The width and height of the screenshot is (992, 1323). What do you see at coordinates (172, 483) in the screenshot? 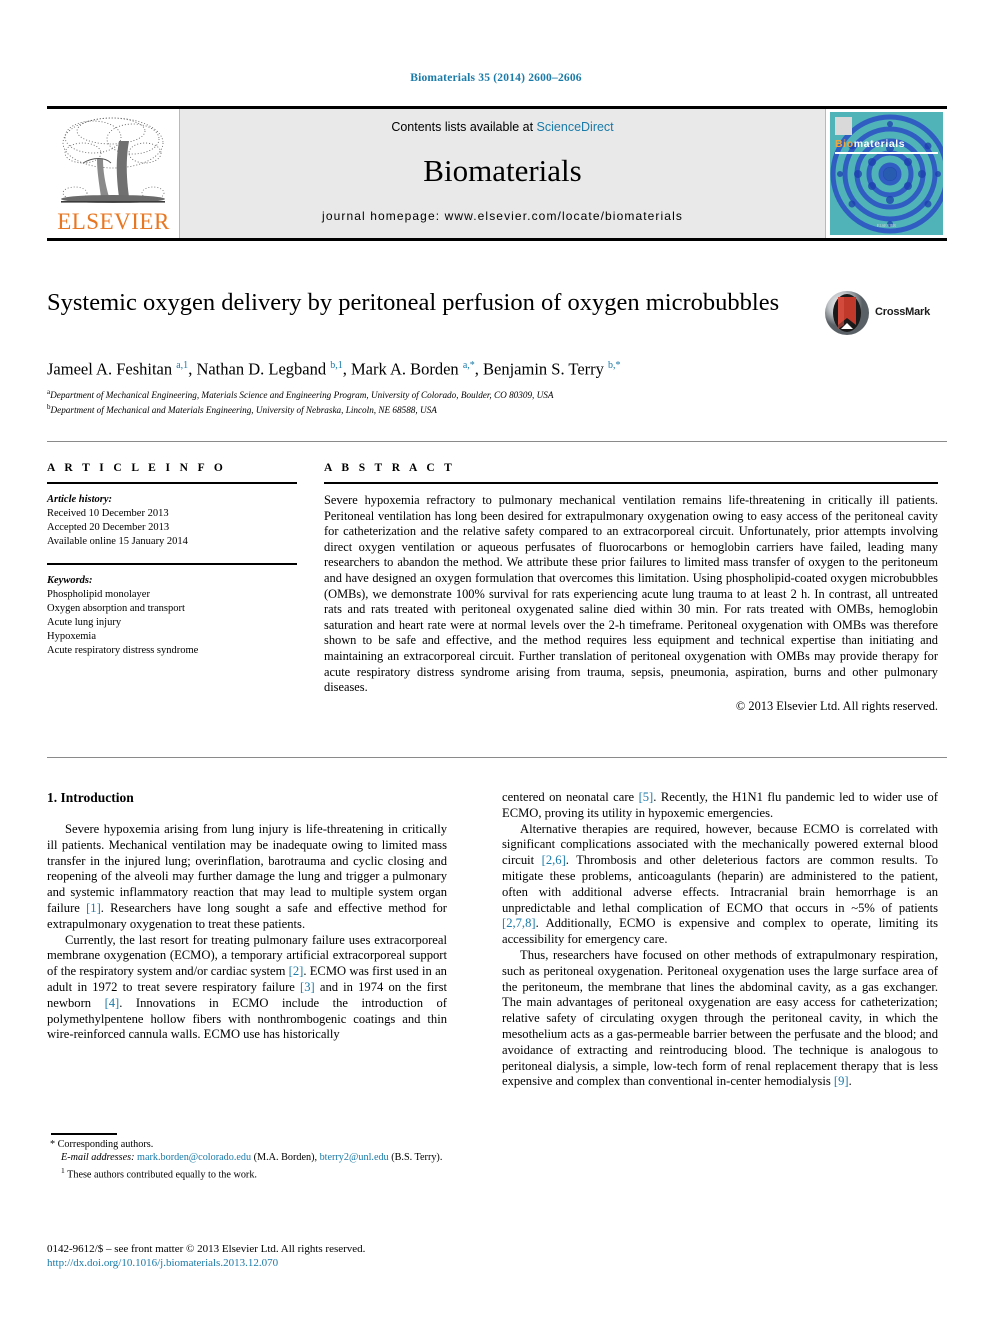
I see `article-info-heading-rule` at bounding box center [172, 483].